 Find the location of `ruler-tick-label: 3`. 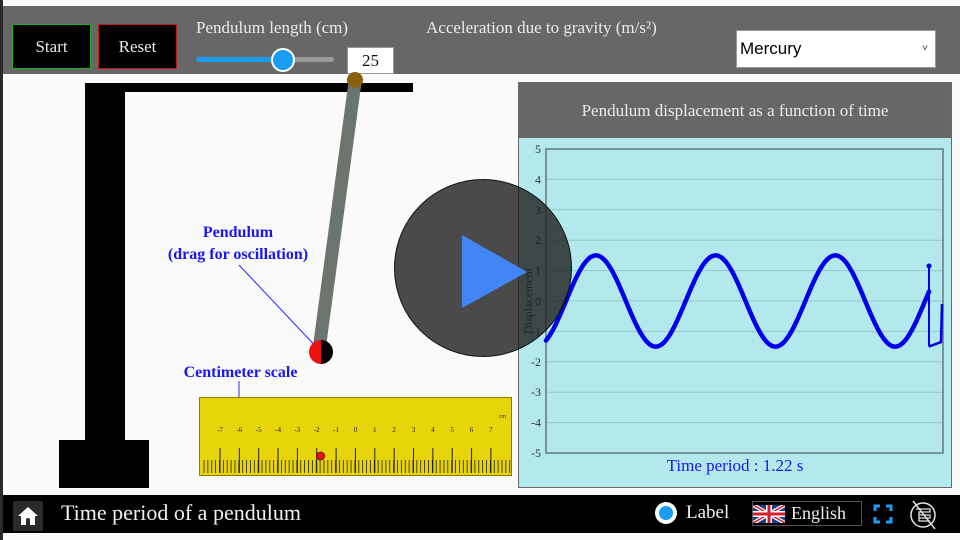

ruler-tick-label: 3 is located at coordinates (414, 430).